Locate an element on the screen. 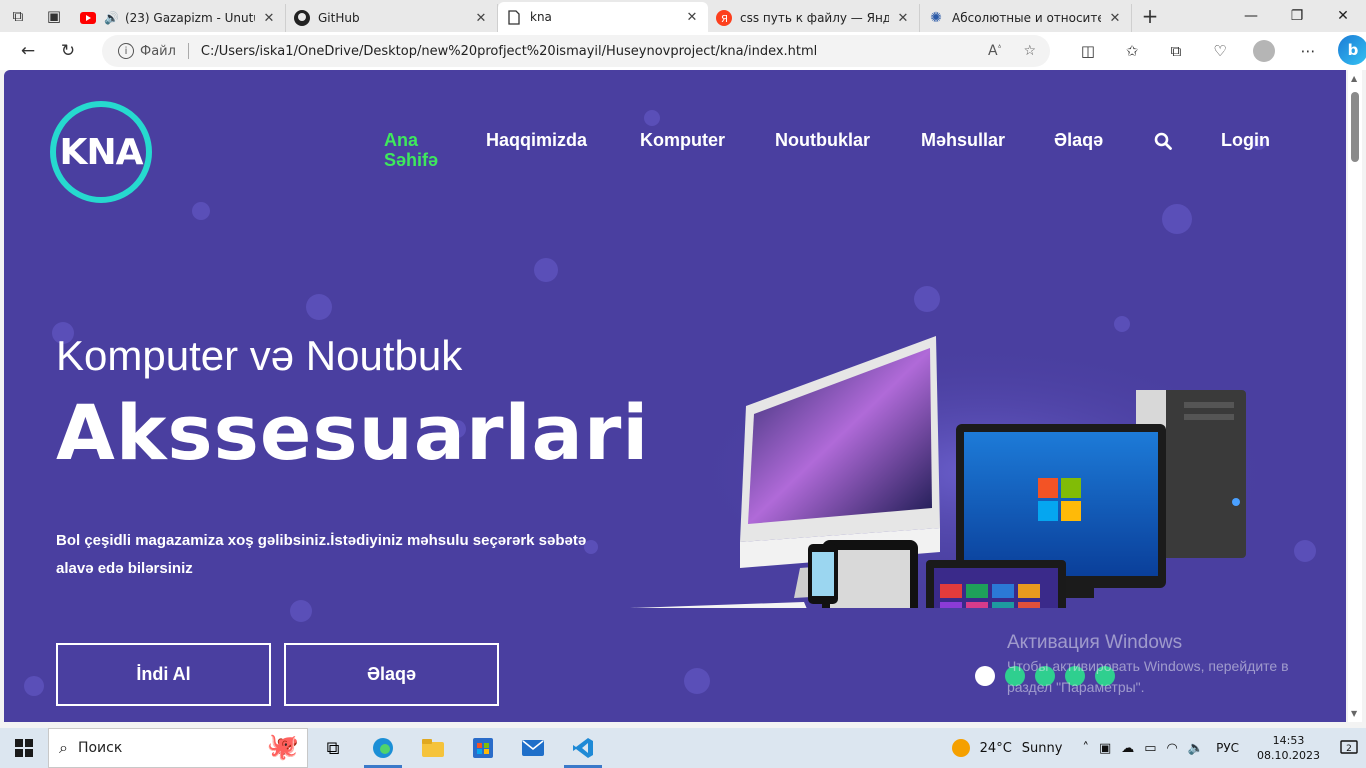  info-icon: i is located at coordinates (126, 51).